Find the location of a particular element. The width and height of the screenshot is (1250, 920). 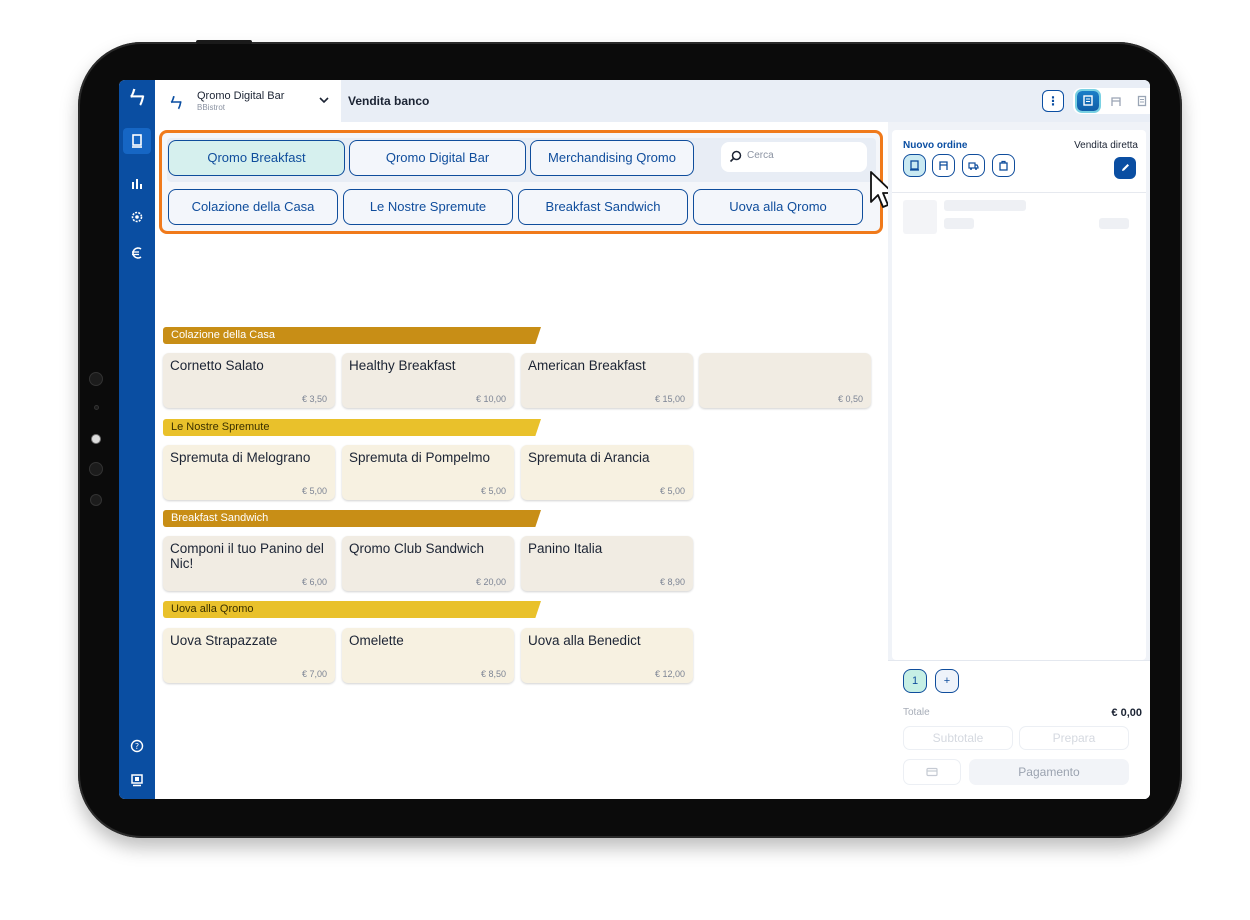

section-header: Le Nostre Spremute is located at coordinates (352, 427).